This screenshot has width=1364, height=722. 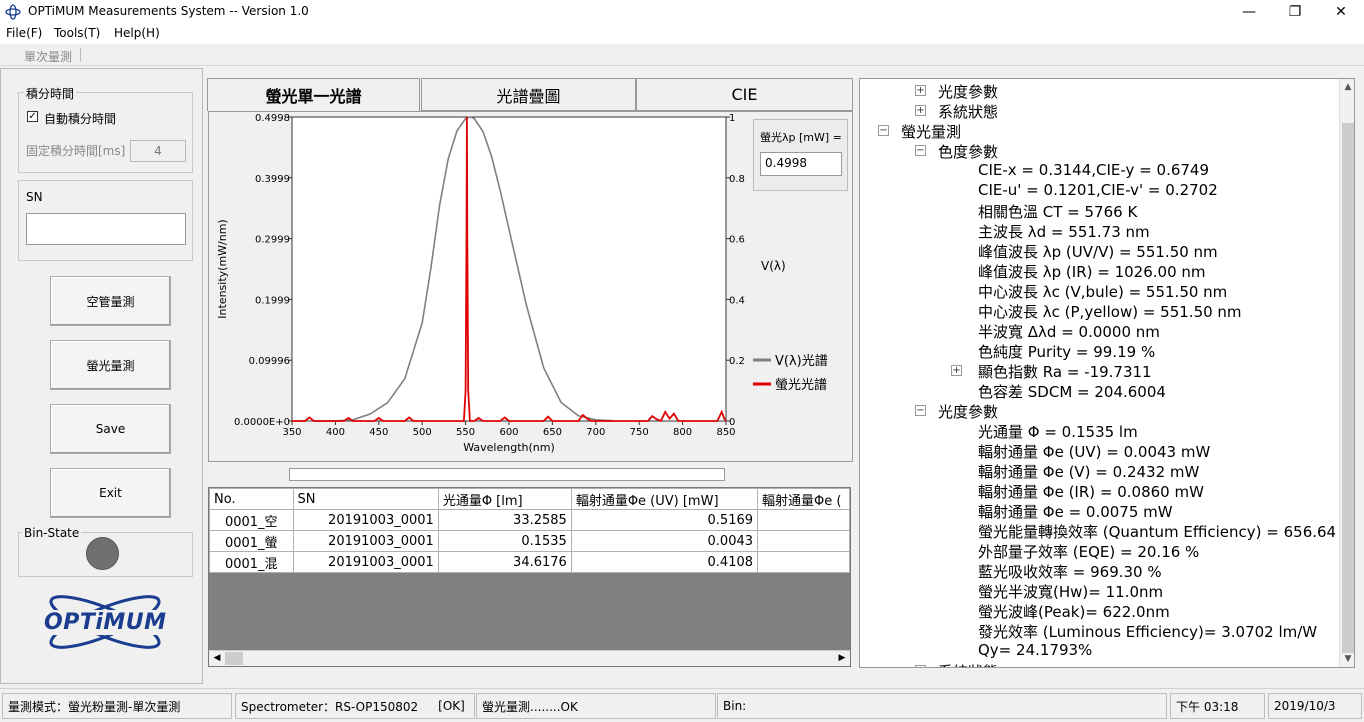 I want to click on tree-node: 光通量 Φ = 0.1535 lm, so click(x=1058, y=431).